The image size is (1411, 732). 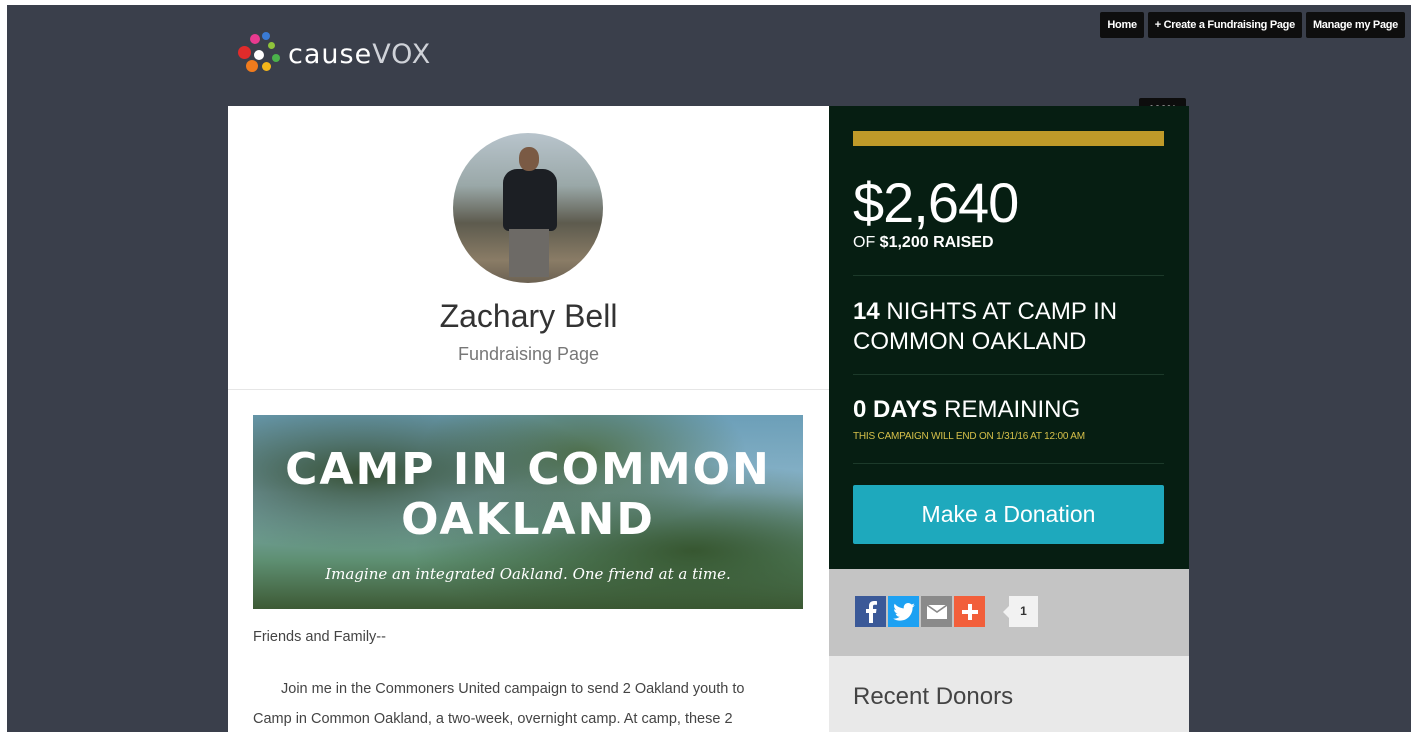 What do you see at coordinates (1020, 611) in the screenshot?
I see `share-count-badge: 1` at bounding box center [1020, 611].